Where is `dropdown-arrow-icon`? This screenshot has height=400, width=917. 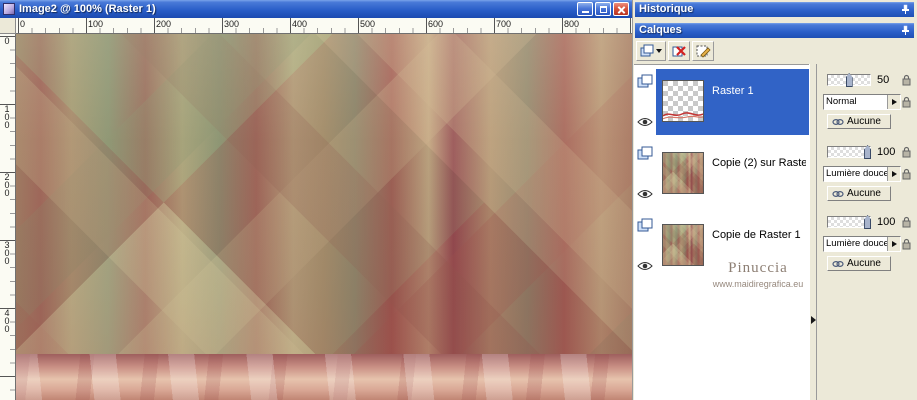 dropdown-arrow-icon is located at coordinates (894, 174).